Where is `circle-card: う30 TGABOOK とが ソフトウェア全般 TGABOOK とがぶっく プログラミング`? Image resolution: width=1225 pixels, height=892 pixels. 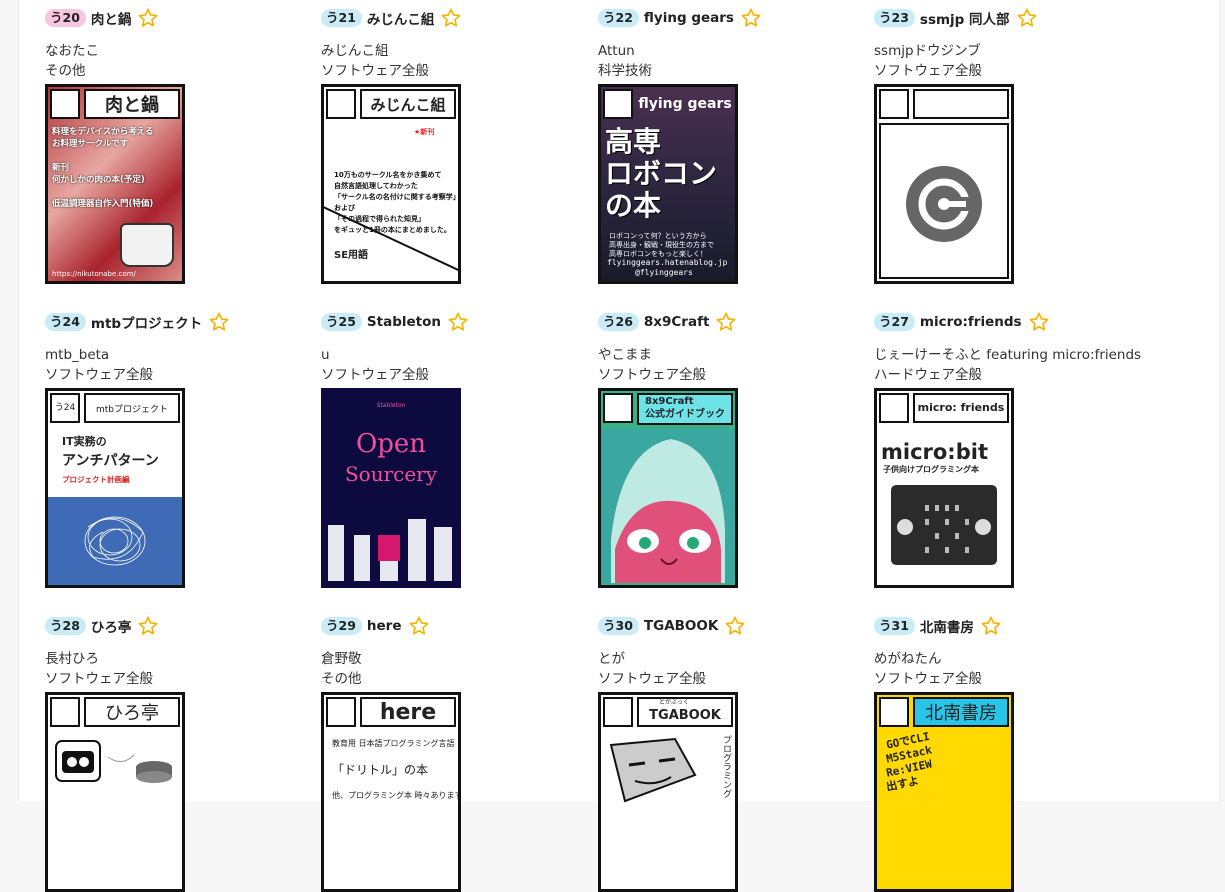
circle-card: う30 TGABOOK とが ソフトウェア全般 TGABOOK とがぶっく プログラミング is located at coordinates (728, 754).